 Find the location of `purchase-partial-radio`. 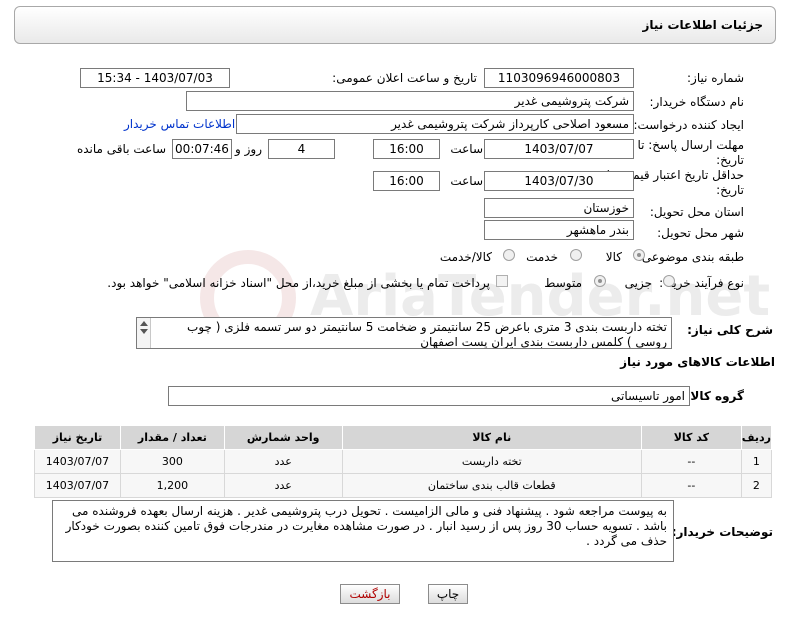

purchase-partial-radio is located at coordinates (669, 281).